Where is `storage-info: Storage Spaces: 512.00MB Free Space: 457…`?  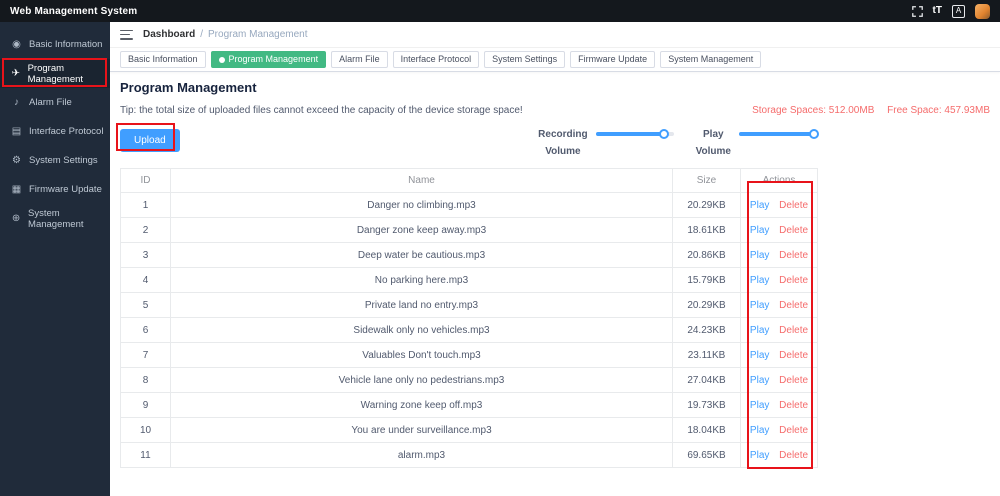 storage-info: Storage Spaces: 512.00MB Free Space: 457… is located at coordinates (866, 110).